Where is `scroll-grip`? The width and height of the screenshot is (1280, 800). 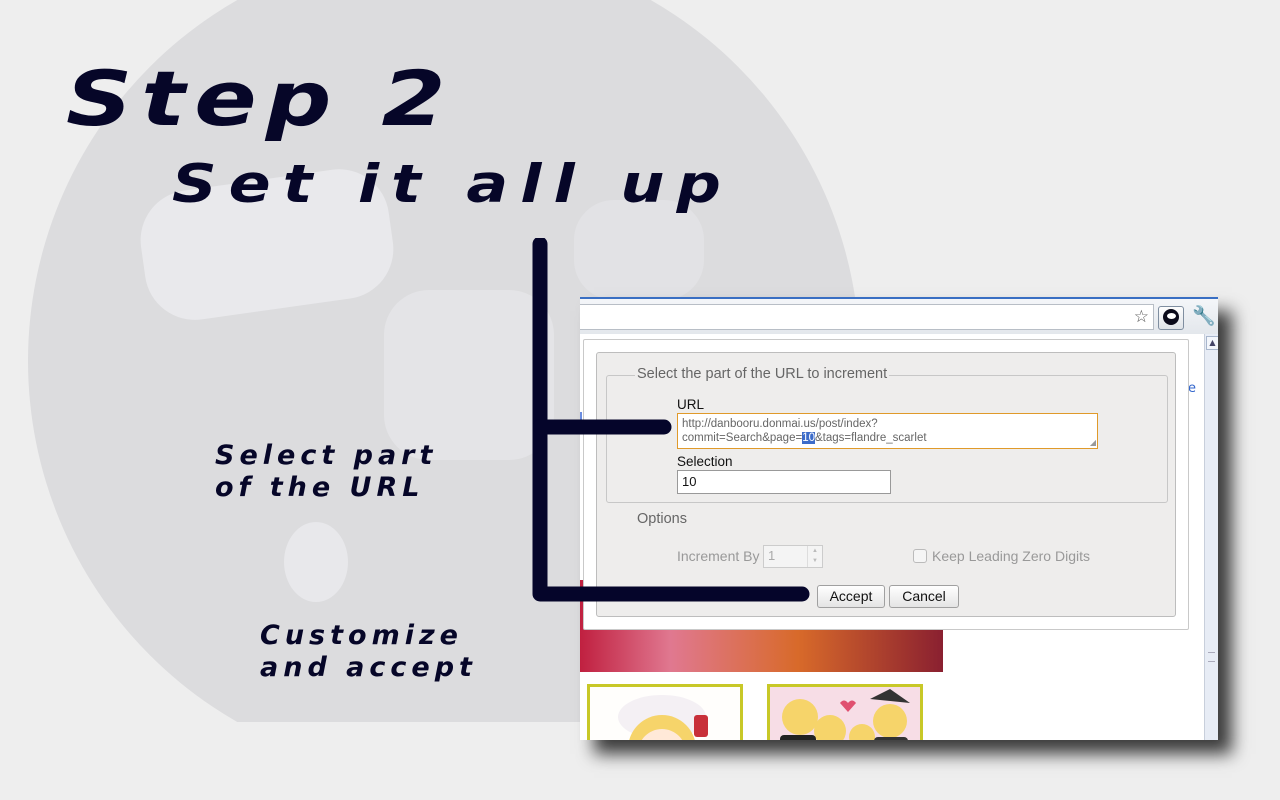 scroll-grip is located at coordinates (1211, 657).